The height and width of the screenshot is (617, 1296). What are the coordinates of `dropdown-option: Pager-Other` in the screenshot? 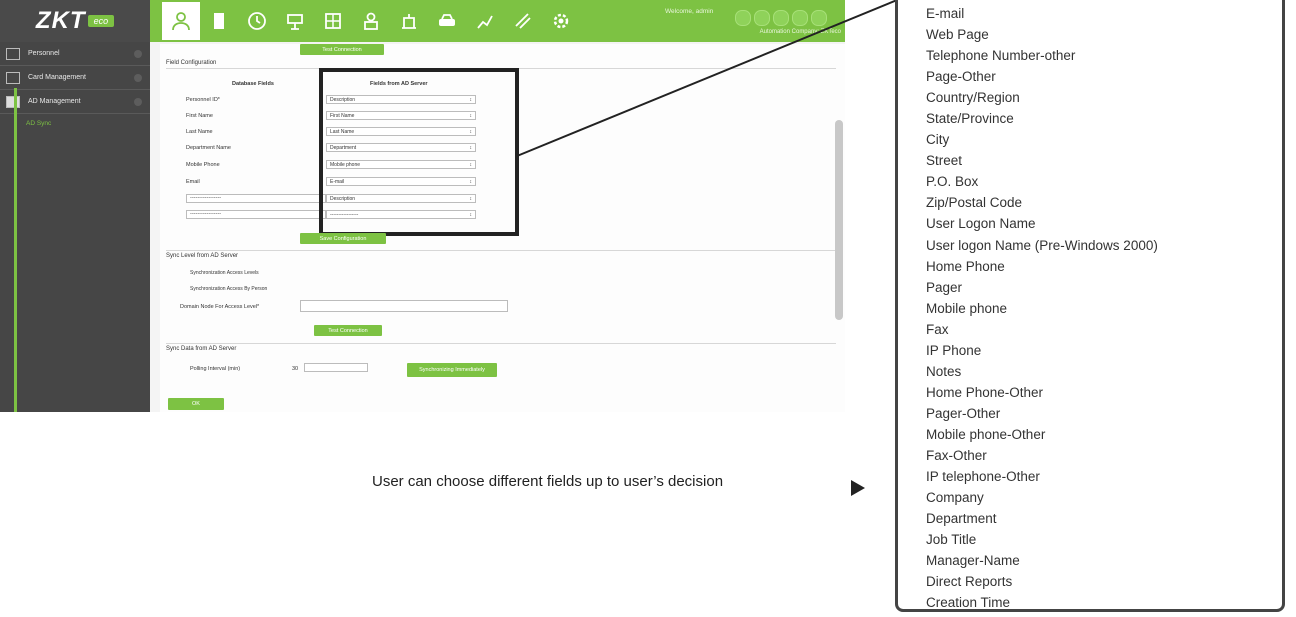 It's located at (1104, 413).